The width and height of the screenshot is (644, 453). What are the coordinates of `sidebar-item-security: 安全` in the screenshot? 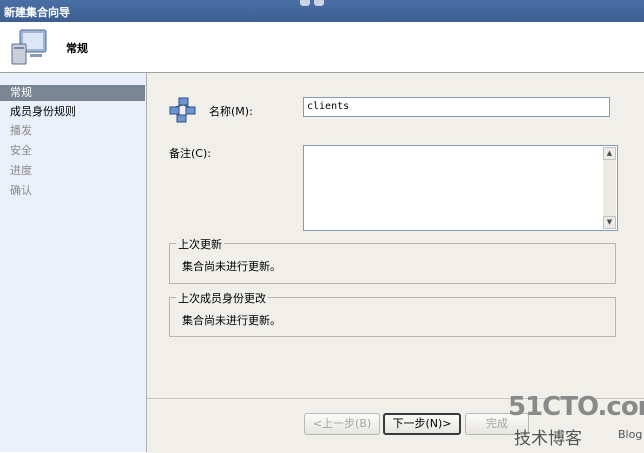 It's located at (21, 150).